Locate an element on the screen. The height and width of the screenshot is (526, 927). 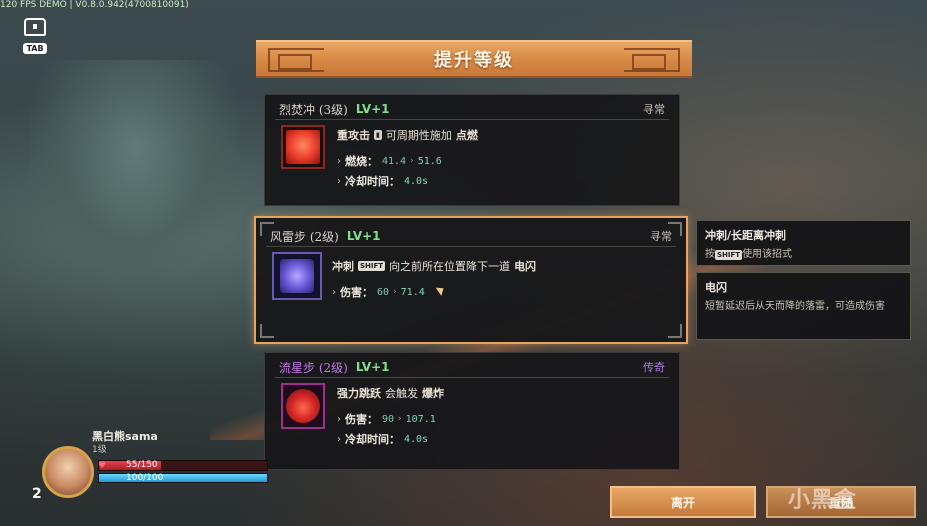
stat-new-value: 71.4 is located at coordinates (412, 292).